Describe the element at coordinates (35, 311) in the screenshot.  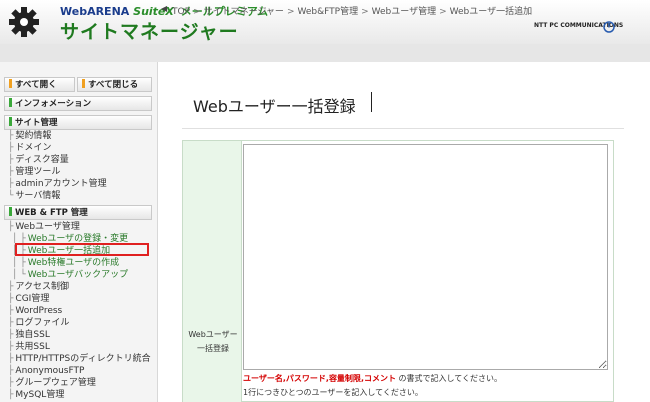
I see `sidebar-item-wordpress: ├ WordPress` at that location.